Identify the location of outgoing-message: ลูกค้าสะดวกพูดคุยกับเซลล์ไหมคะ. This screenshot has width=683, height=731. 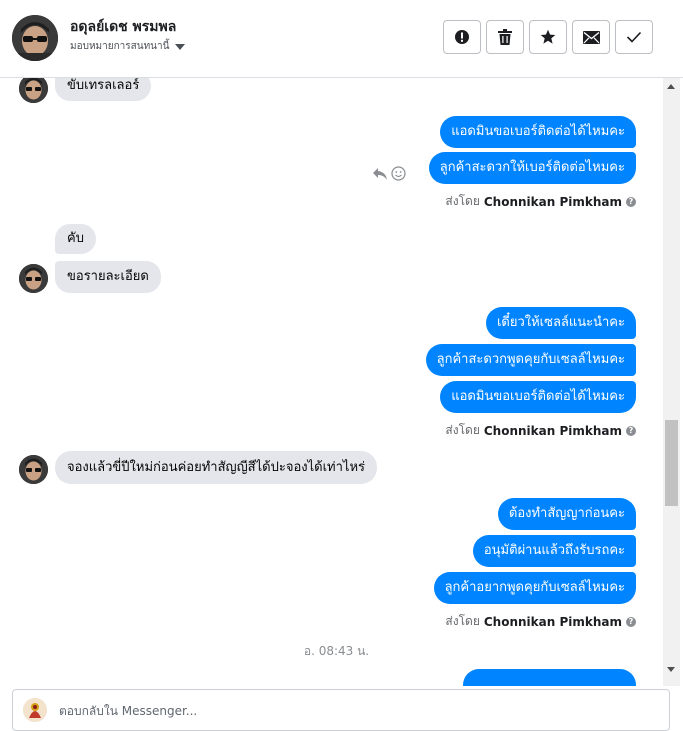
(530, 360).